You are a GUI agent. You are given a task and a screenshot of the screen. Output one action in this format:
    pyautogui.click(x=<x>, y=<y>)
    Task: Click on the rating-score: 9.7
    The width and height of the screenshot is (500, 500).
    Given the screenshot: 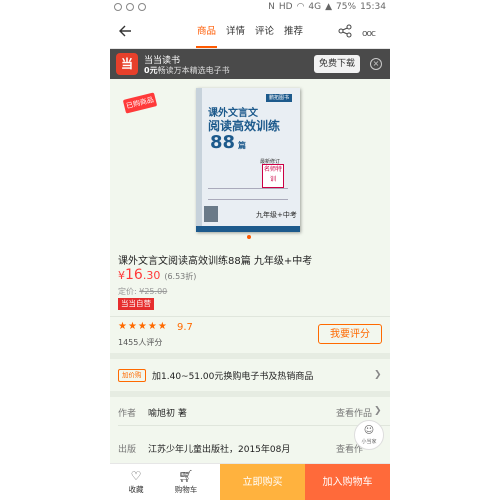 What is the action you would take?
    pyautogui.click(x=185, y=327)
    